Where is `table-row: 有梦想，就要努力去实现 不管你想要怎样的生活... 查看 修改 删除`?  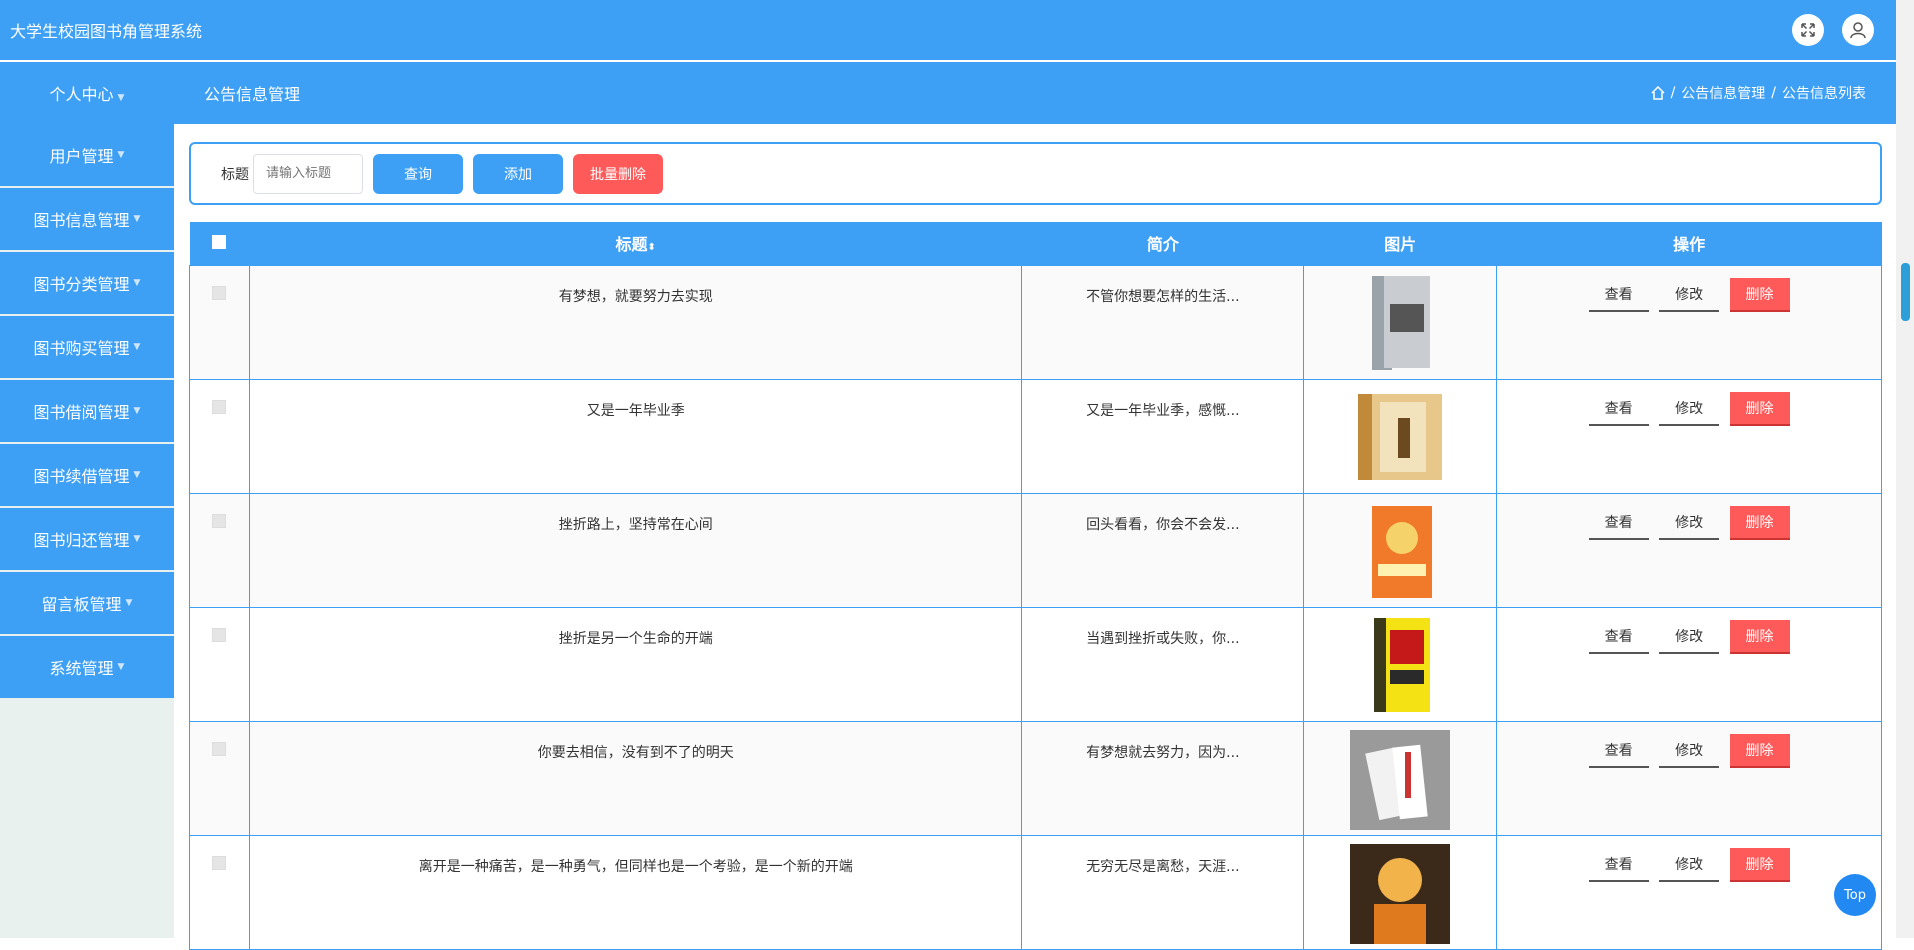 table-row: 有梦想，就要努力去实现 不管你想要怎样的生活... 查看 修改 删除 is located at coordinates (1035, 322).